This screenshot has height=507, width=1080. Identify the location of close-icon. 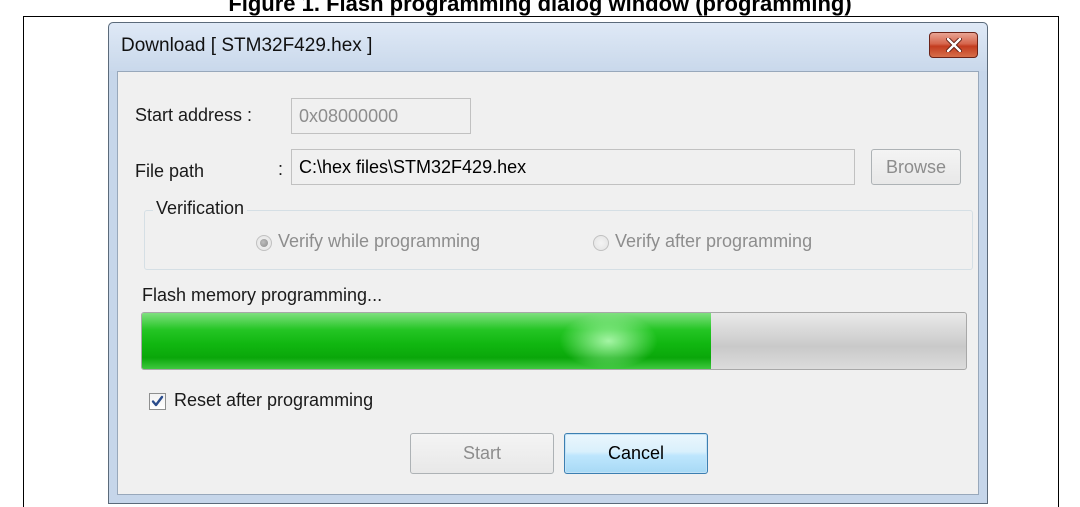
(953, 45).